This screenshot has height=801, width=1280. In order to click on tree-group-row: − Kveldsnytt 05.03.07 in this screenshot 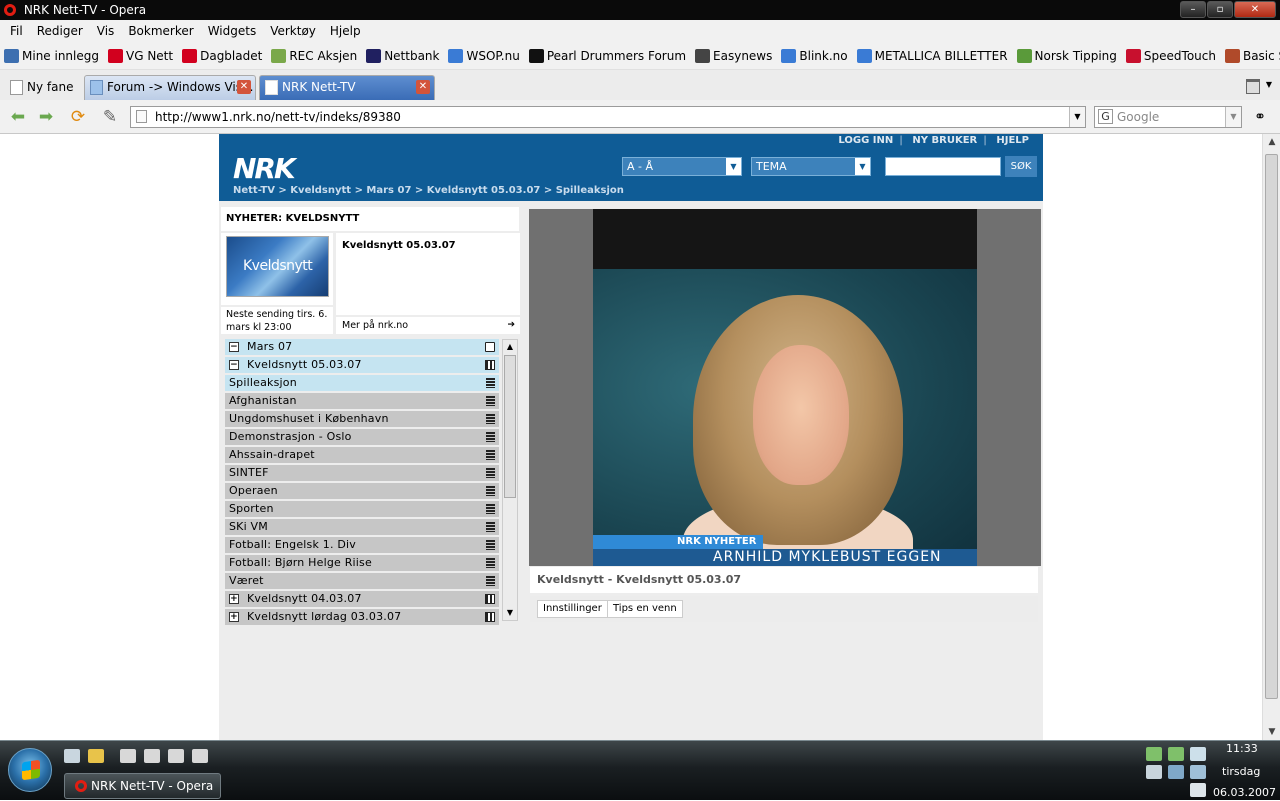, I will do `click(362, 365)`.